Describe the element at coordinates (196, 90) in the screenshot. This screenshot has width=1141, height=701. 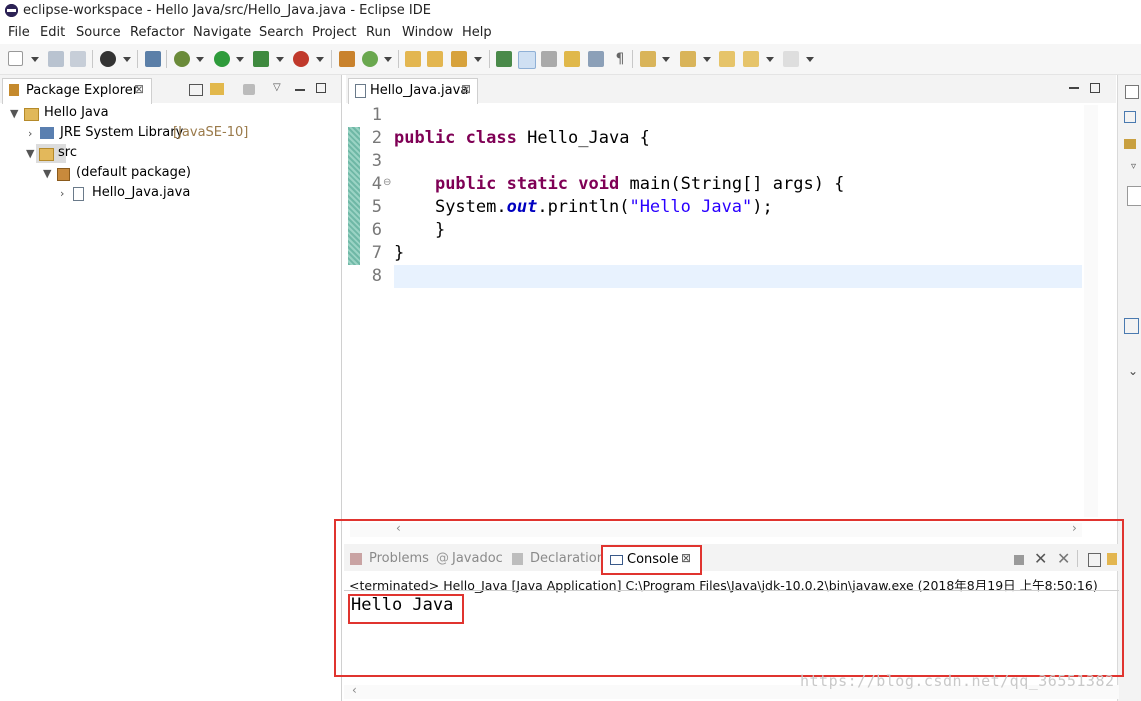
I see `collapse-all-icon` at that location.